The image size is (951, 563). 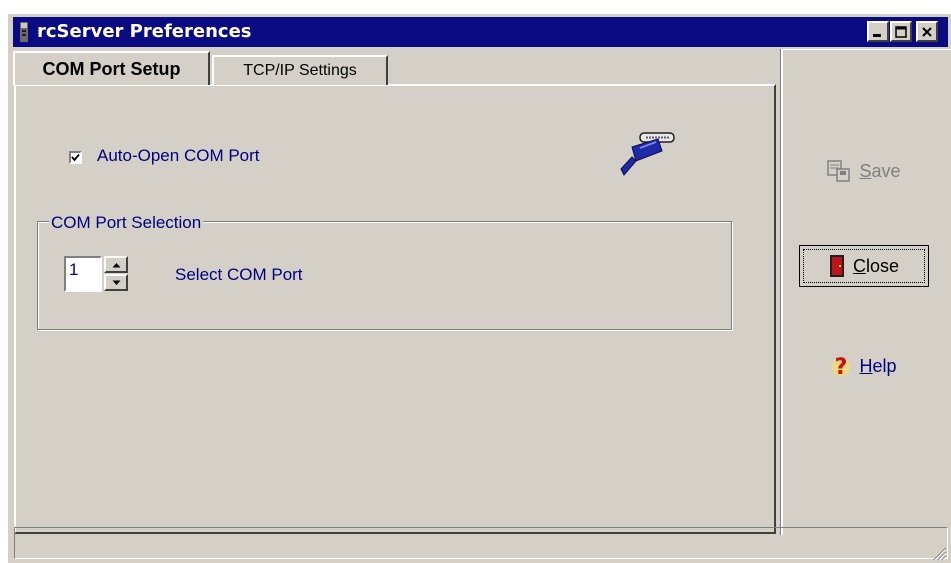 I want to click on window-title: rcServer Preferences, so click(x=144, y=31).